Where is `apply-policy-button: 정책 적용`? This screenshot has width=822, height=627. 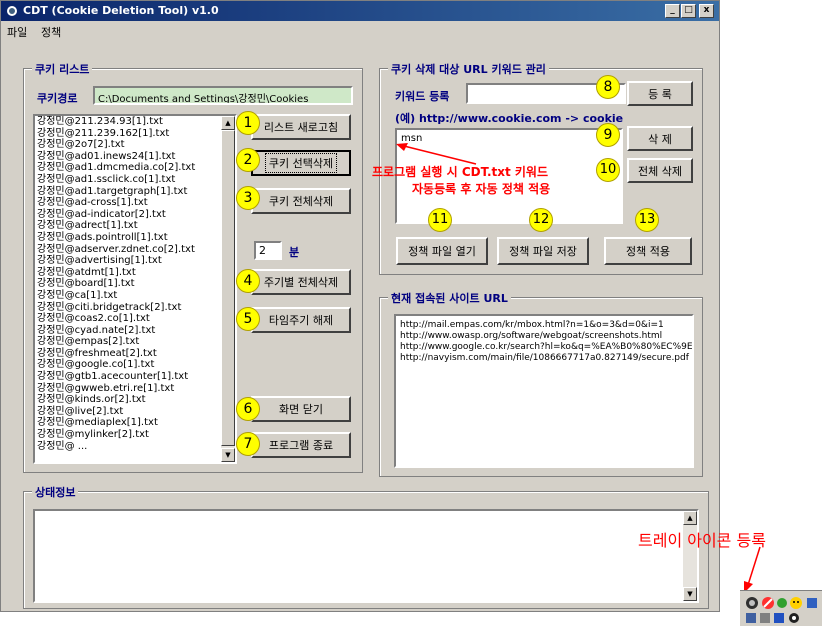
apply-policy-button: 정책 적용 is located at coordinates (648, 251).